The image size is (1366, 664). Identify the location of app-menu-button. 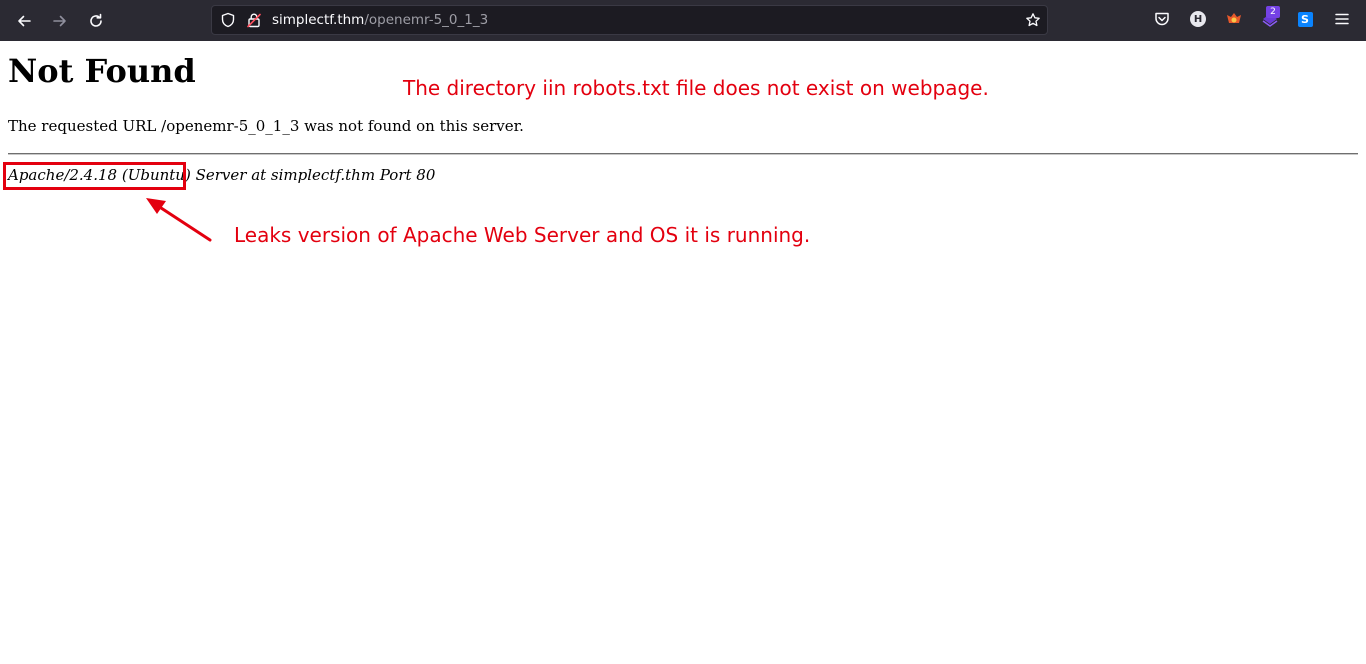
(1342, 19).